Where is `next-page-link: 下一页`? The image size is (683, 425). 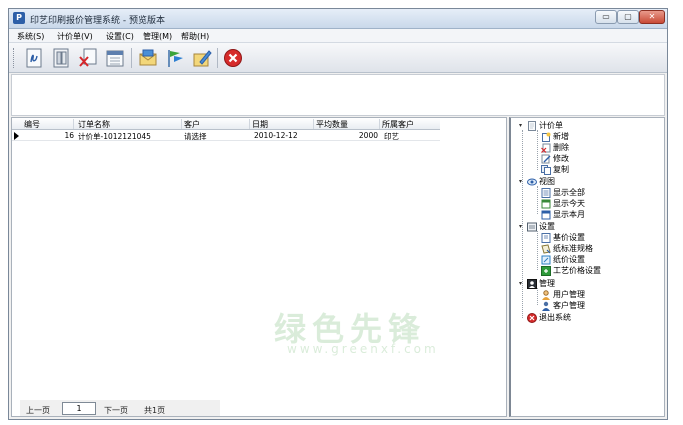
next-page-link: 下一页 is located at coordinates (116, 410).